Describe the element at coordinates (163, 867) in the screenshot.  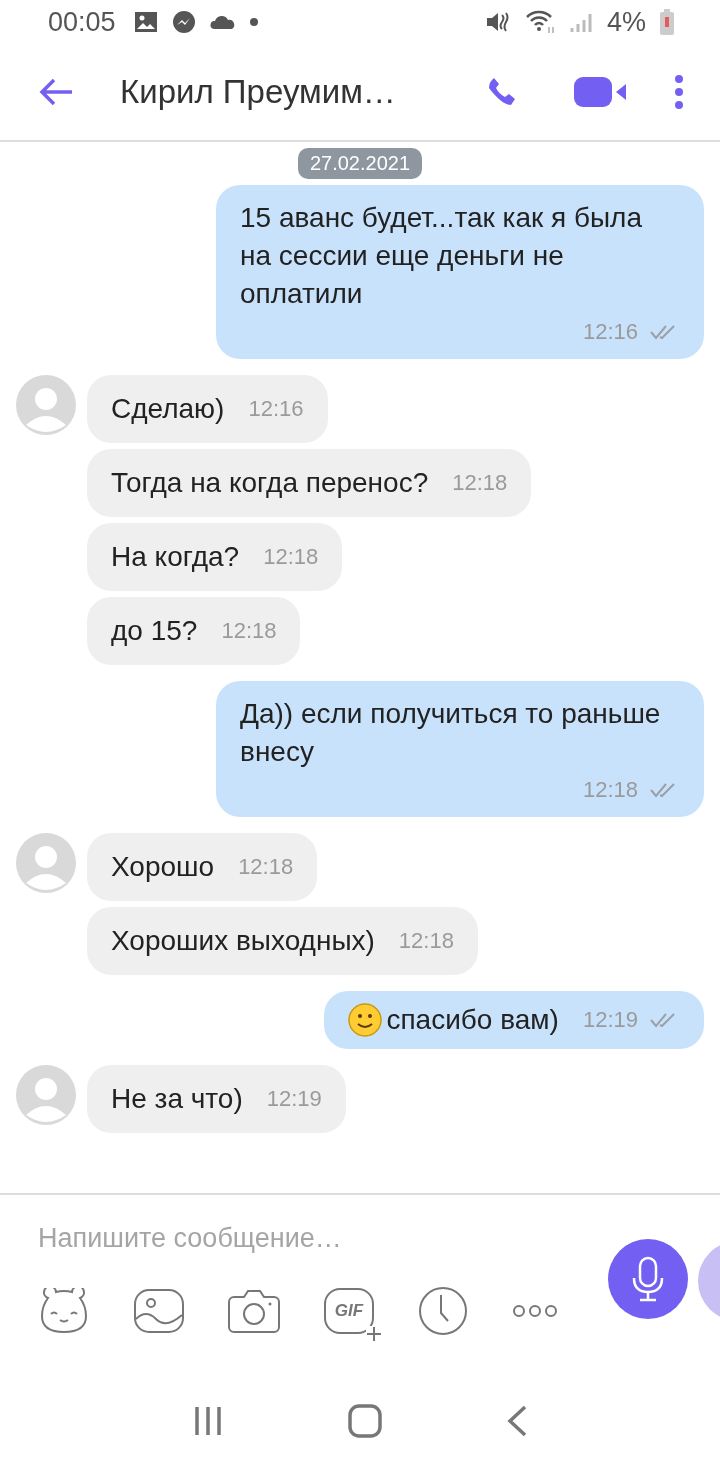
I see `message-text: Хорошо` at that location.